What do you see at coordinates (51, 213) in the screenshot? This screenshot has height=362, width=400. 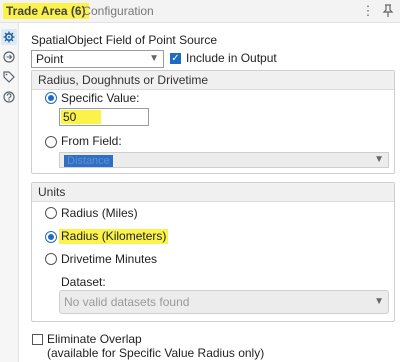 I see `units-option-miles-radio` at bounding box center [51, 213].